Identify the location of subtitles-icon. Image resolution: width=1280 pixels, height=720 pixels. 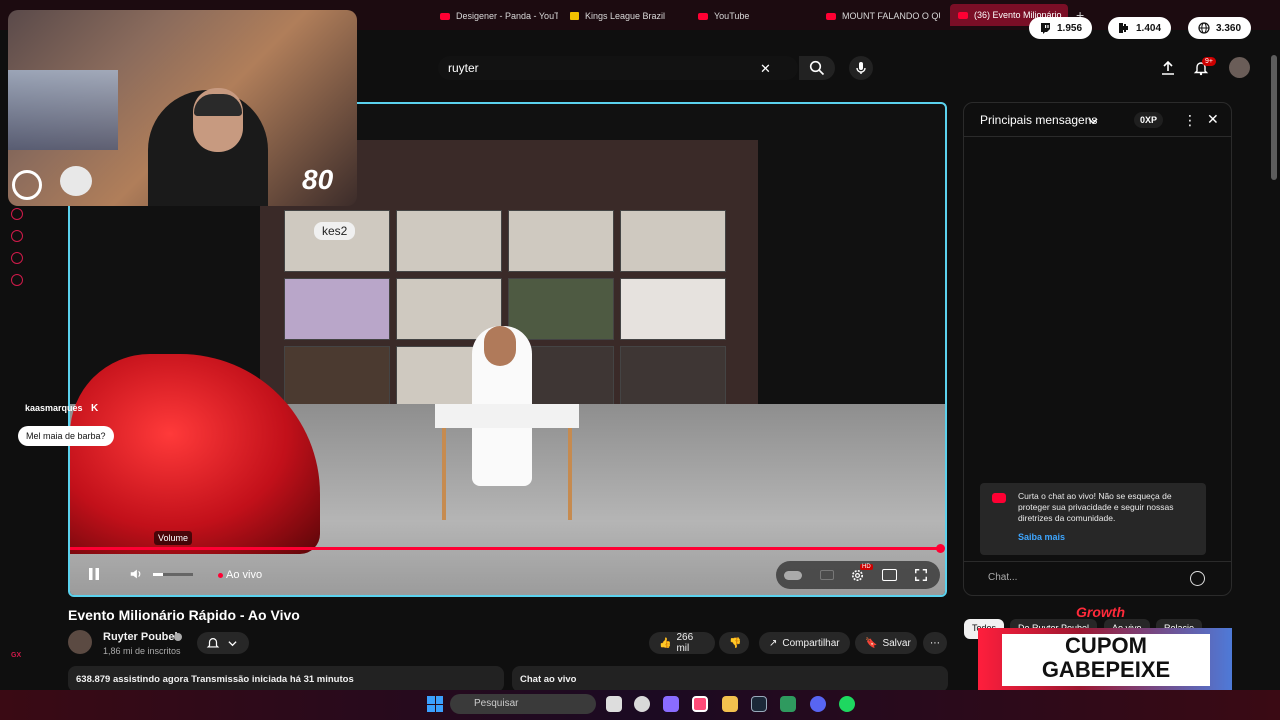
(827, 575).